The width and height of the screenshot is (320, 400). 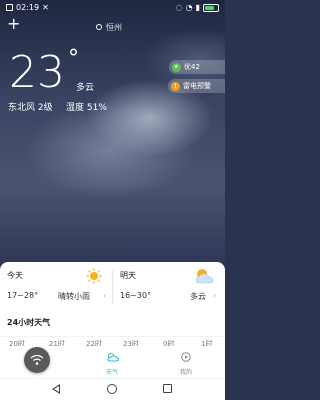 I want to click on add-city-button: +, so click(x=13, y=24).